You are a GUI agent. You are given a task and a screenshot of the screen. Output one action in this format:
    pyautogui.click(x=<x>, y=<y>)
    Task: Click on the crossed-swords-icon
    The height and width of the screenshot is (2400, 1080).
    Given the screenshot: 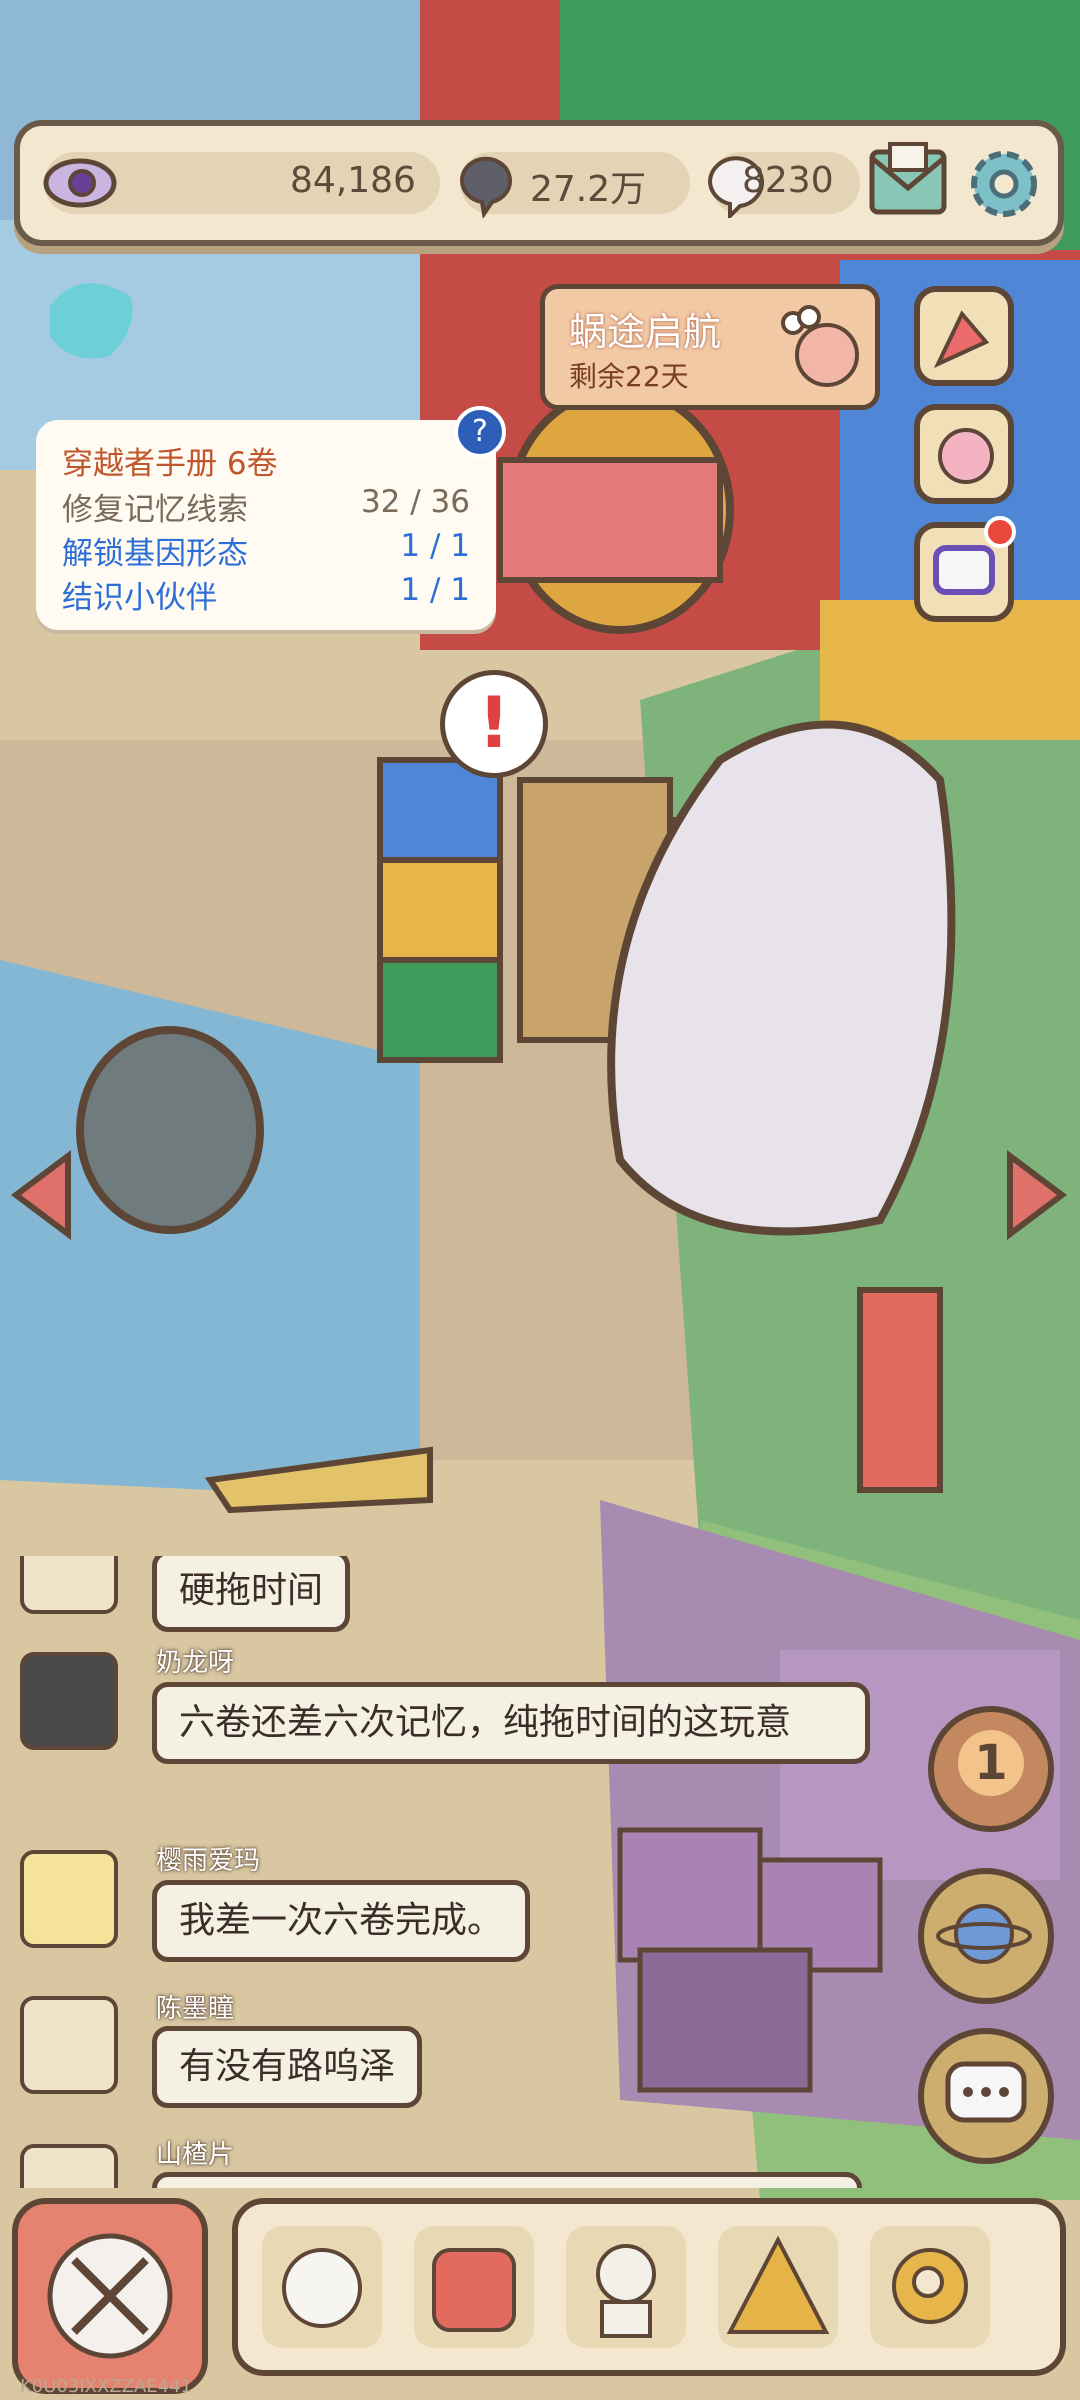 What is the action you would take?
    pyautogui.click(x=110, y=2296)
    